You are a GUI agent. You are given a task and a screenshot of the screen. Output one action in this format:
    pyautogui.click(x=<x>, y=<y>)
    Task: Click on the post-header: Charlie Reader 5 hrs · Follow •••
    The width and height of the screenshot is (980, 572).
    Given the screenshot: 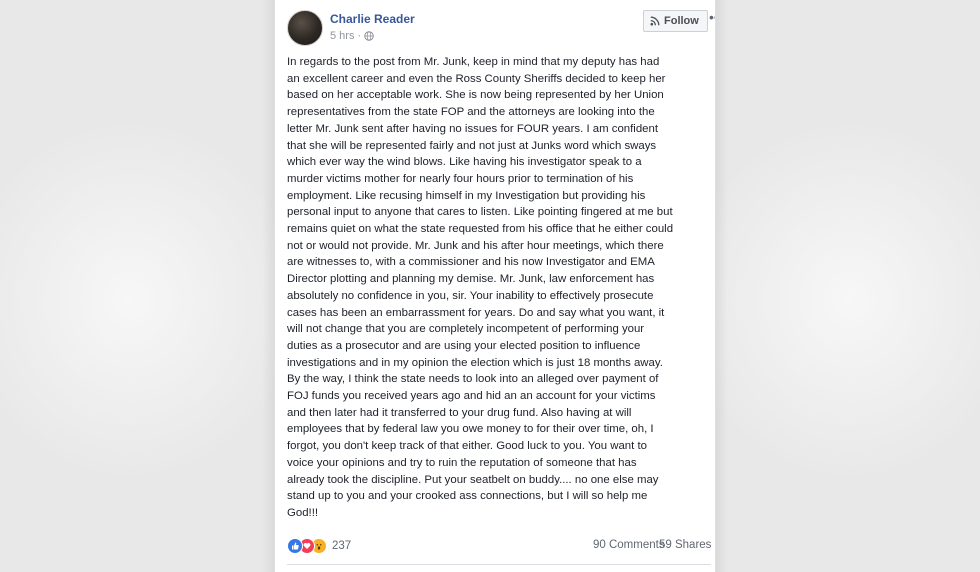 What is the action you would take?
    pyautogui.click(x=501, y=30)
    